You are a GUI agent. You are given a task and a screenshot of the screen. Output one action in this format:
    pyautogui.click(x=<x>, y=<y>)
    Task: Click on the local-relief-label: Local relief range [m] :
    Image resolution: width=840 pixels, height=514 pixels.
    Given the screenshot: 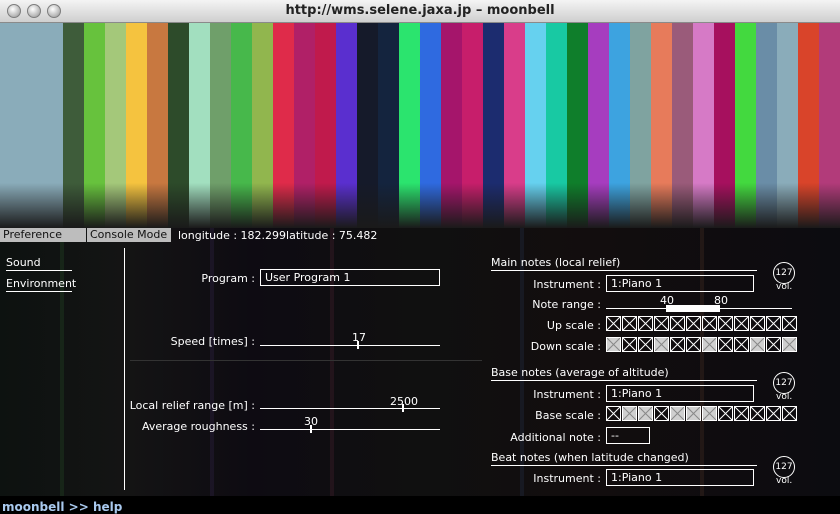 What is the action you would take?
    pyautogui.click(x=192, y=405)
    